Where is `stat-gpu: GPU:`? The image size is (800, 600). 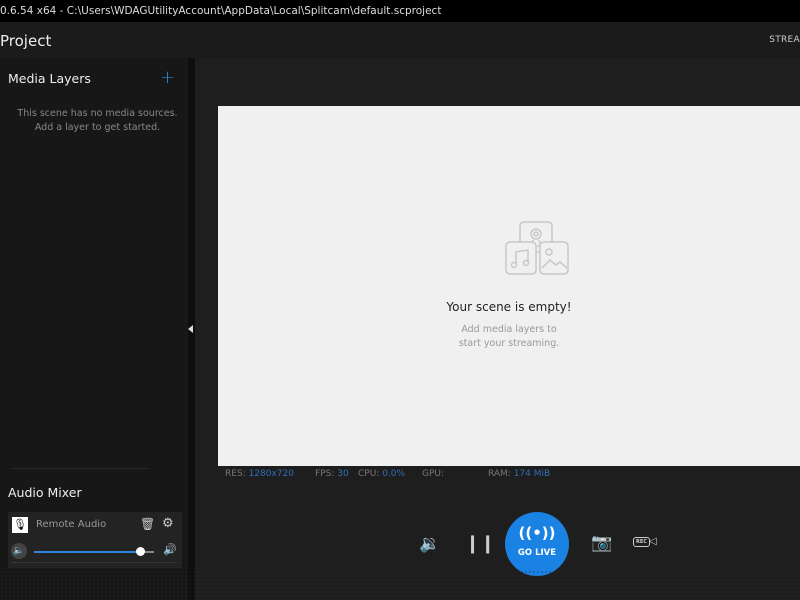
stat-gpu: GPU: is located at coordinates (433, 474).